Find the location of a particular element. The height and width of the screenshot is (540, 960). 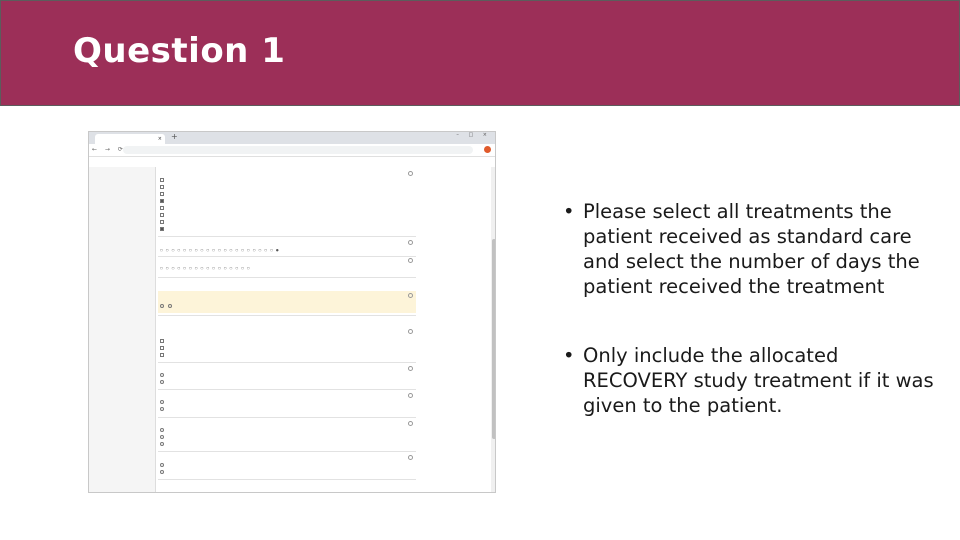

plus-icon: + is located at coordinates (174, 136).